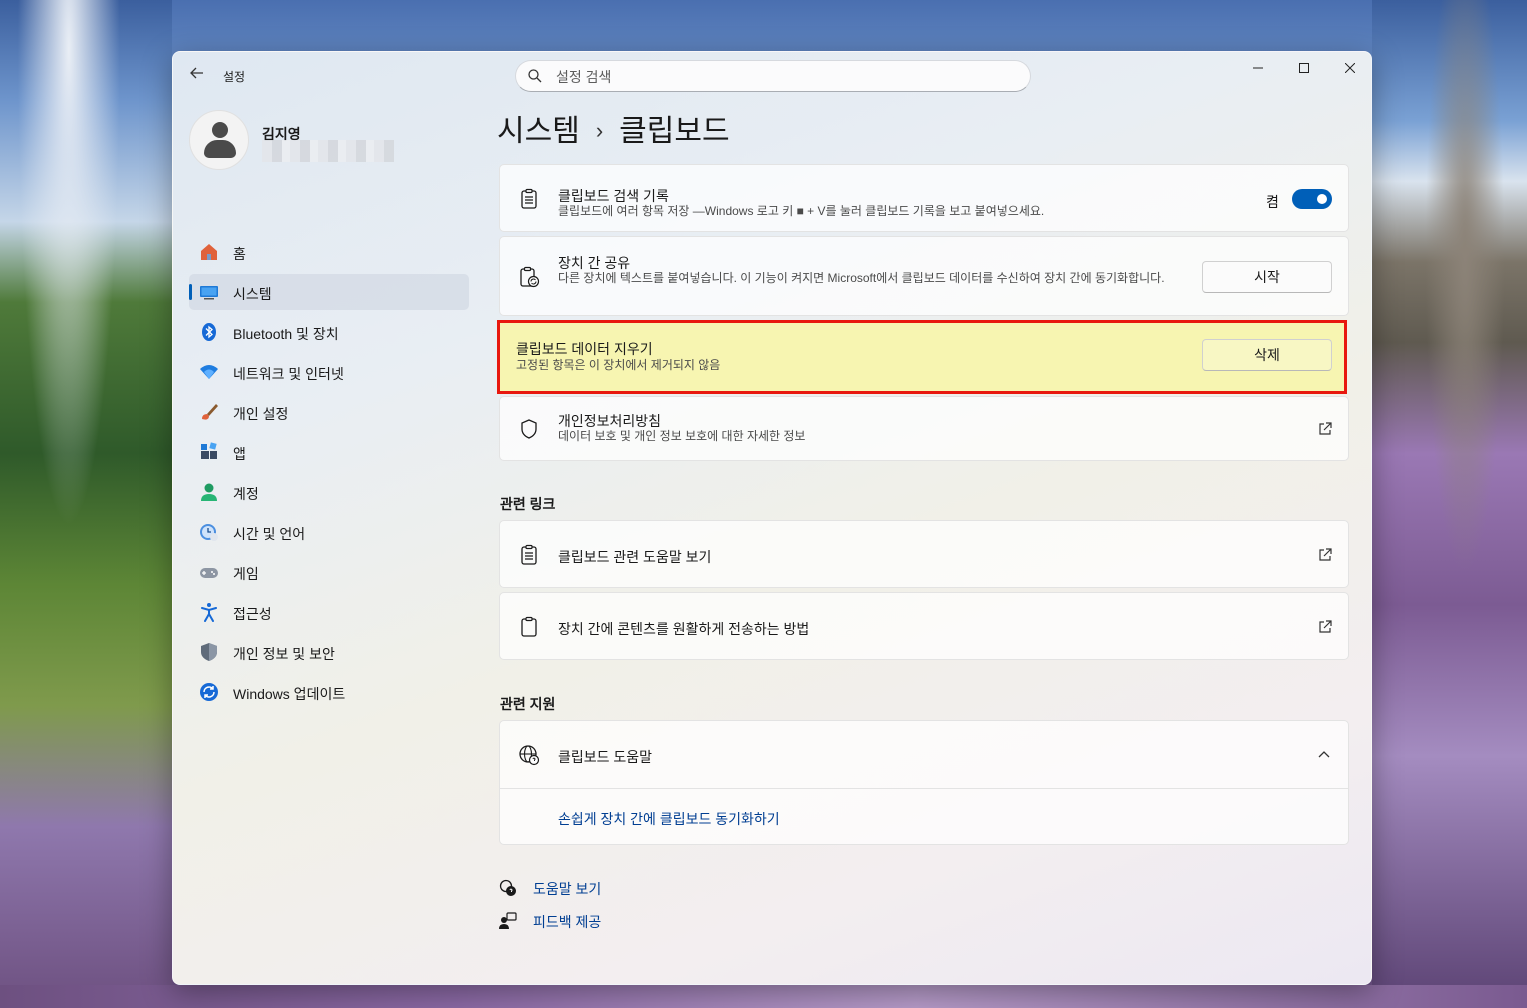  I want to click on sidebar-item-system: 시스템, so click(329, 292).